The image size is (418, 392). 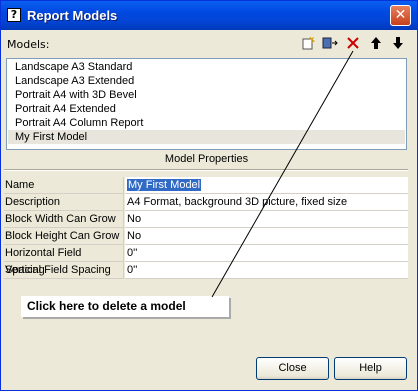 I want to click on close-button: Close, so click(x=292, y=368).